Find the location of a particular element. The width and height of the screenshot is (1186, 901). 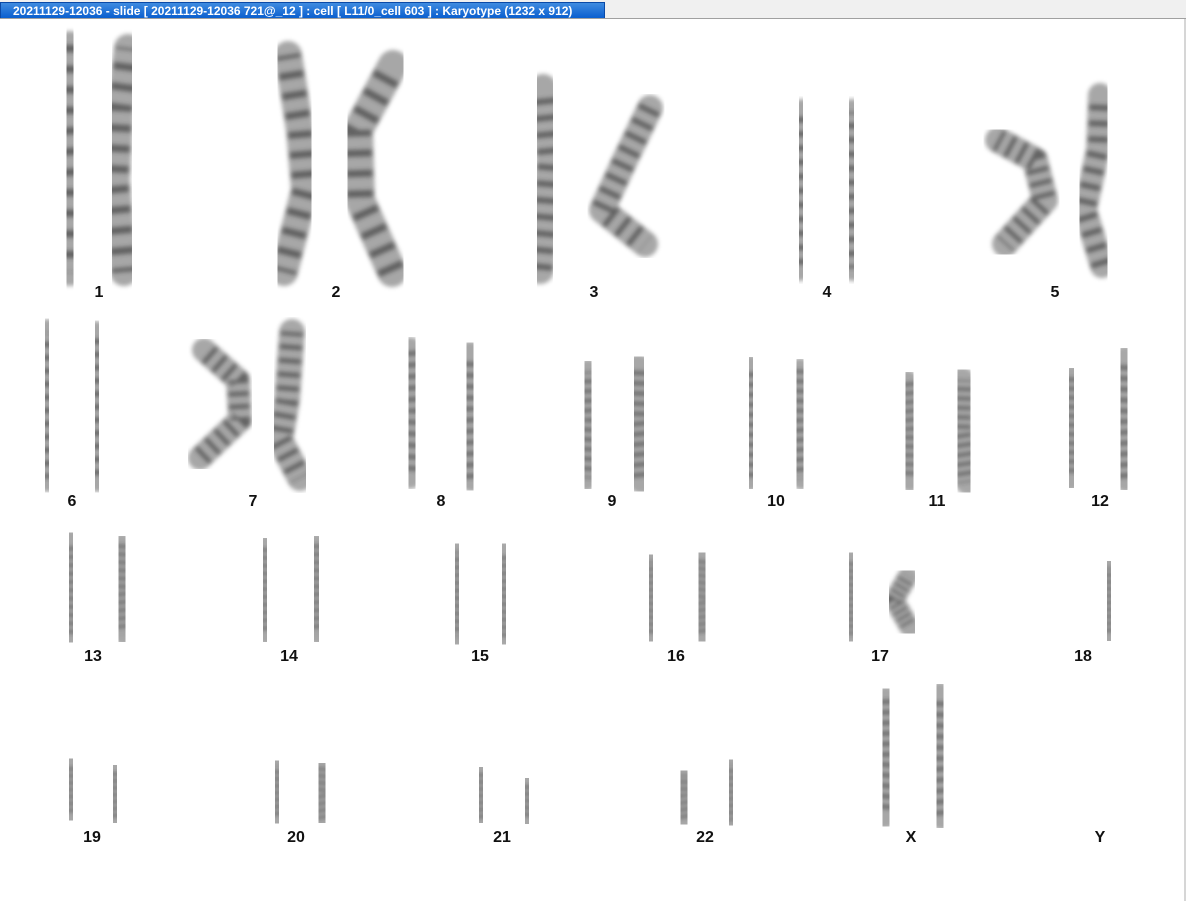

chromosome-label-x: X is located at coordinates (911, 837).